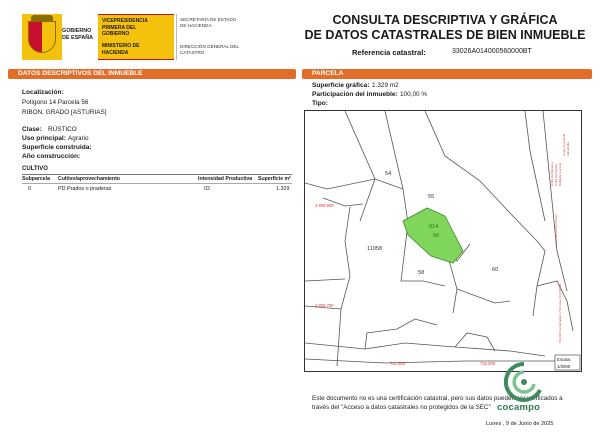  What do you see at coordinates (374, 249) in the screenshot?
I see `parcel-label-11058: 11058` at bounding box center [374, 249].